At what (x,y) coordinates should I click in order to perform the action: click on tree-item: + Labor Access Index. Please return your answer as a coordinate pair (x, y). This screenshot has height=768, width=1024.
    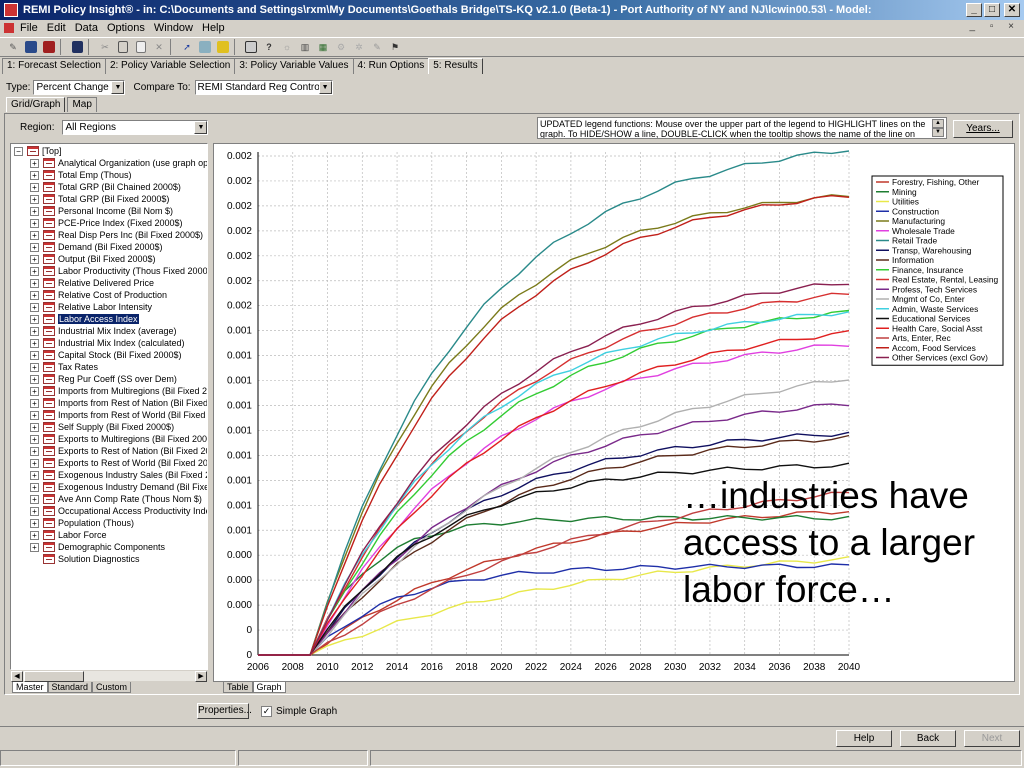
    Looking at the image, I should click on (84, 319).